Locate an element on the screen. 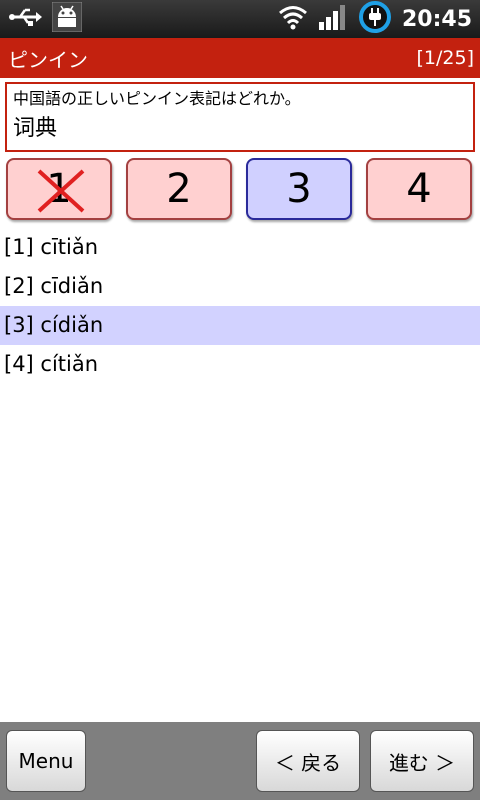  answer-button-4: 4 is located at coordinates (419, 189).